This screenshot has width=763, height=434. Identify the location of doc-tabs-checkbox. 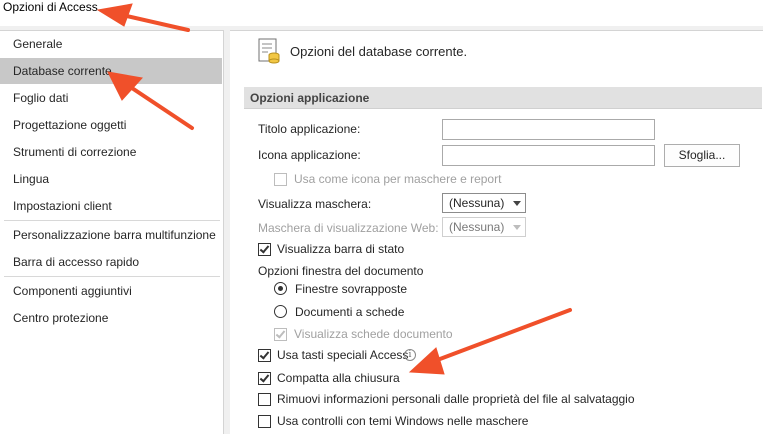
(280, 334).